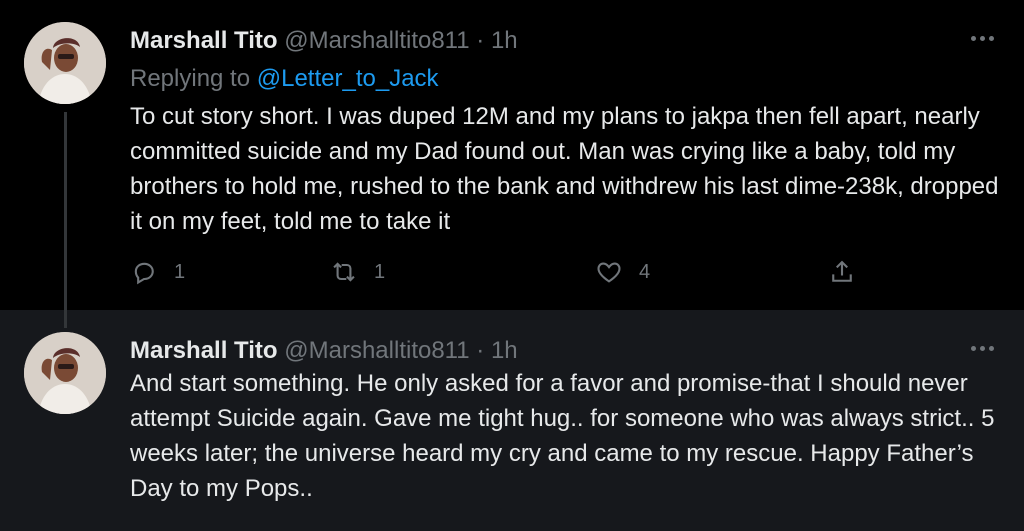 The width and height of the screenshot is (1024, 531). Describe the element at coordinates (348, 78) in the screenshot. I see `replying-to-link: @Letter_to_Jack` at that location.